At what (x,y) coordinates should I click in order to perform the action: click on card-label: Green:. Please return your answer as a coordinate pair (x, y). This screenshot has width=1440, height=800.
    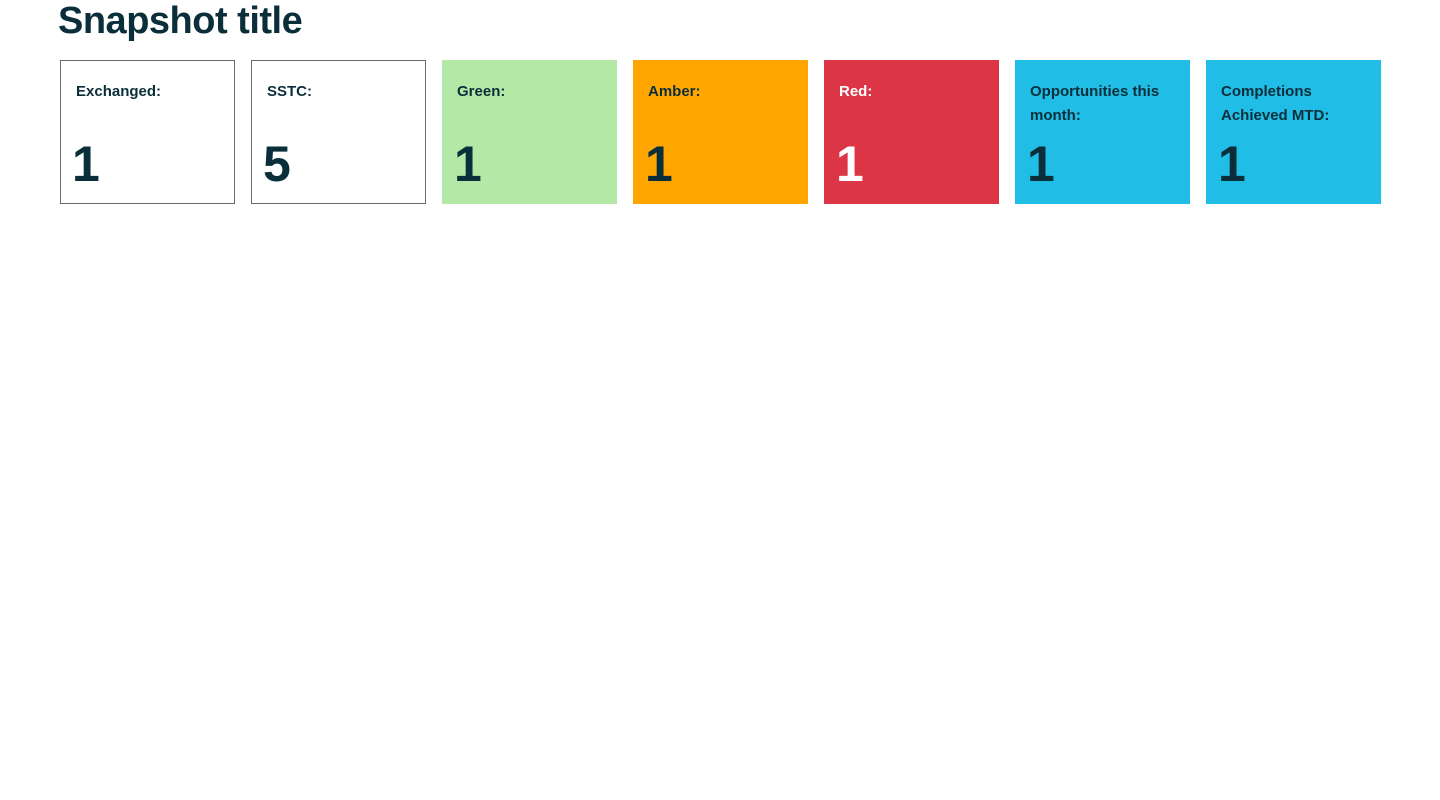
    Looking at the image, I should click on (481, 91).